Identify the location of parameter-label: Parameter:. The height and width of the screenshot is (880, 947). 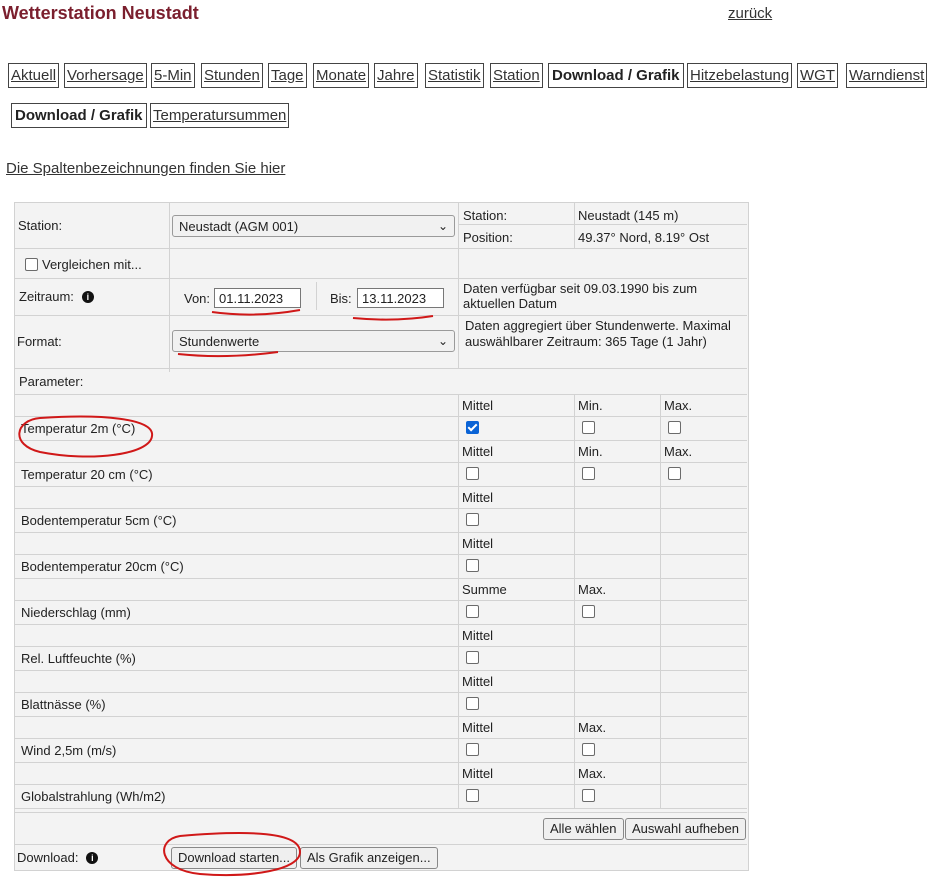
(51, 381).